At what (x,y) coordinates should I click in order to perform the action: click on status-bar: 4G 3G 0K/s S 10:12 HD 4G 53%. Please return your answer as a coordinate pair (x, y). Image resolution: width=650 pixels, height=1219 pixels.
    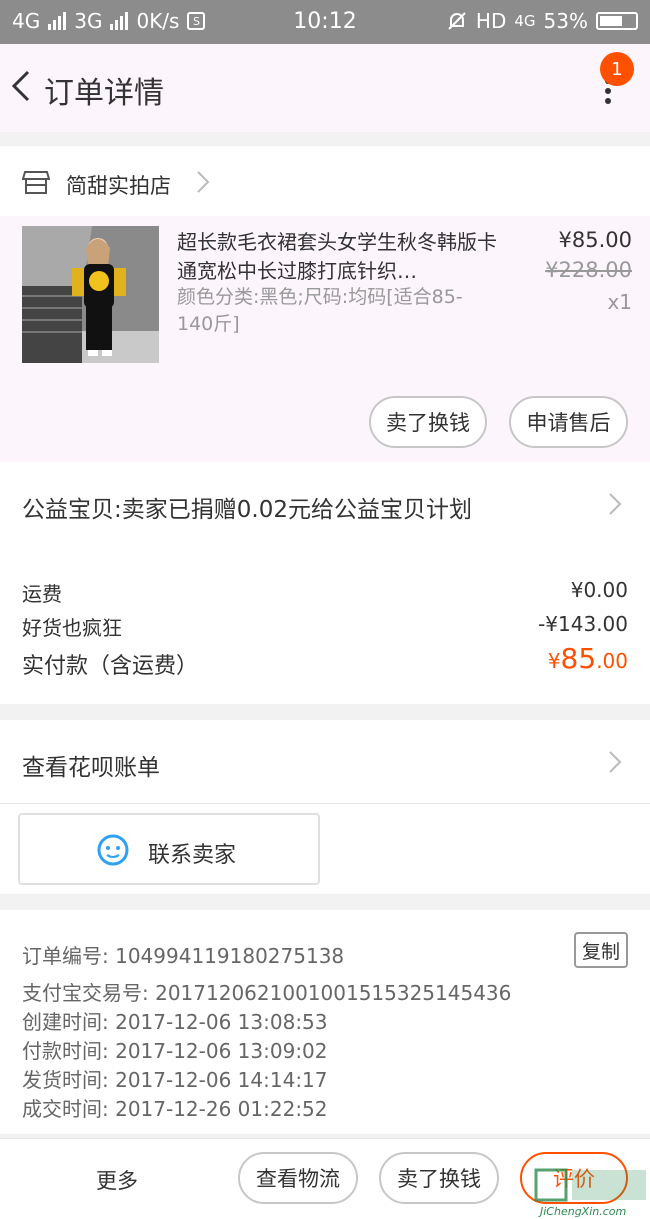
    Looking at the image, I should click on (325, 22).